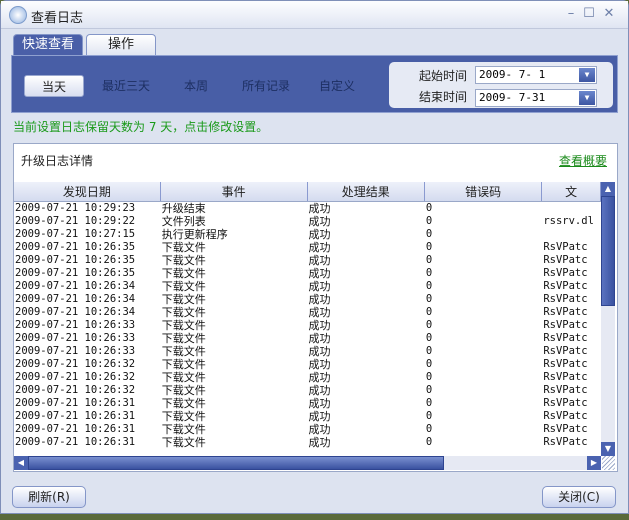 This screenshot has width=629, height=520. I want to click on scroll-right-arrow-icon: ▶, so click(594, 463).